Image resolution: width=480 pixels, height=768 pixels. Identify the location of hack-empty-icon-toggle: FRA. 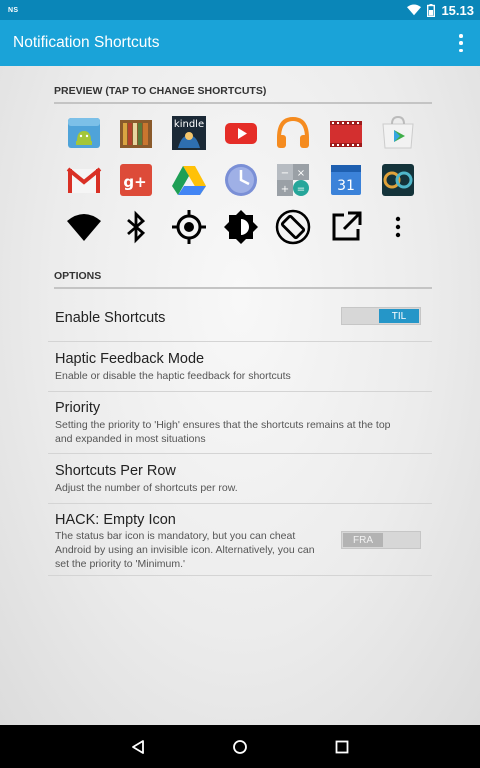
(381, 540).